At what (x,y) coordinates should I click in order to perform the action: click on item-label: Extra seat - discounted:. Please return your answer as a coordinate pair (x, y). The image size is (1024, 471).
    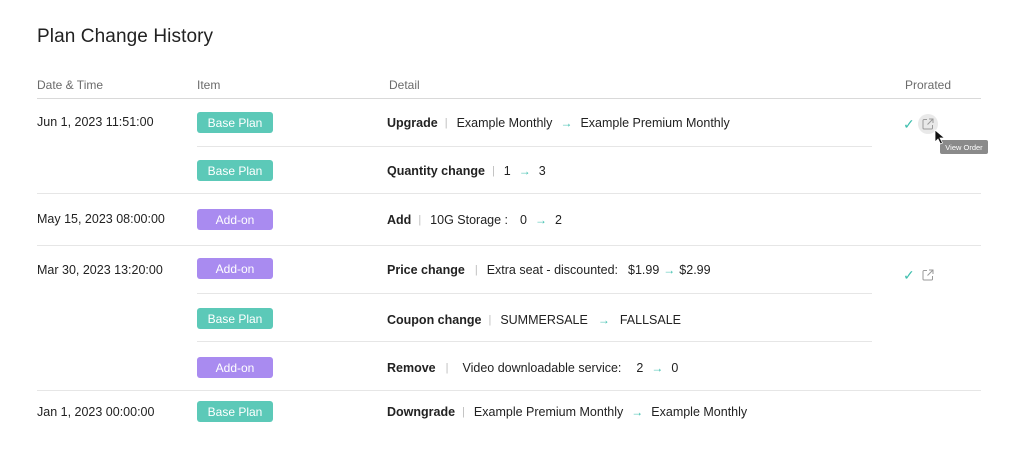
    Looking at the image, I should click on (552, 270).